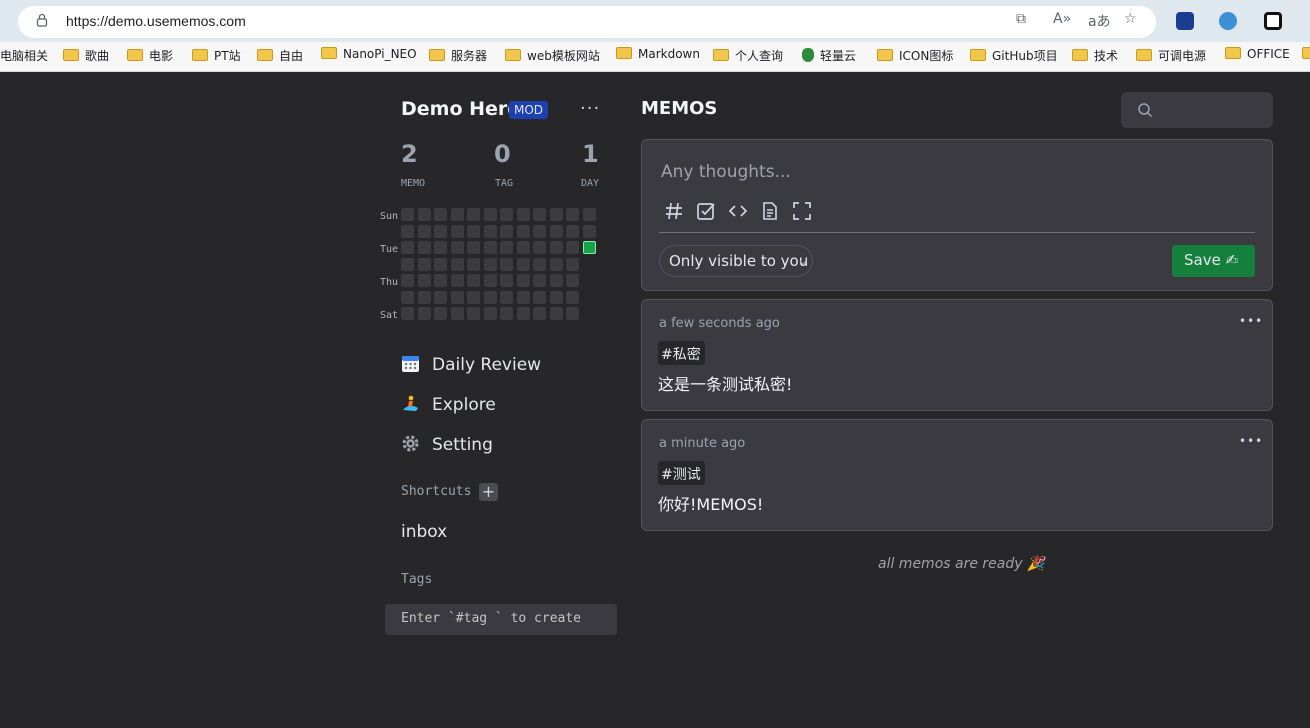 Image resolution: width=1310 pixels, height=728 pixels. I want to click on favorite-icon: ☆, so click(1130, 19).